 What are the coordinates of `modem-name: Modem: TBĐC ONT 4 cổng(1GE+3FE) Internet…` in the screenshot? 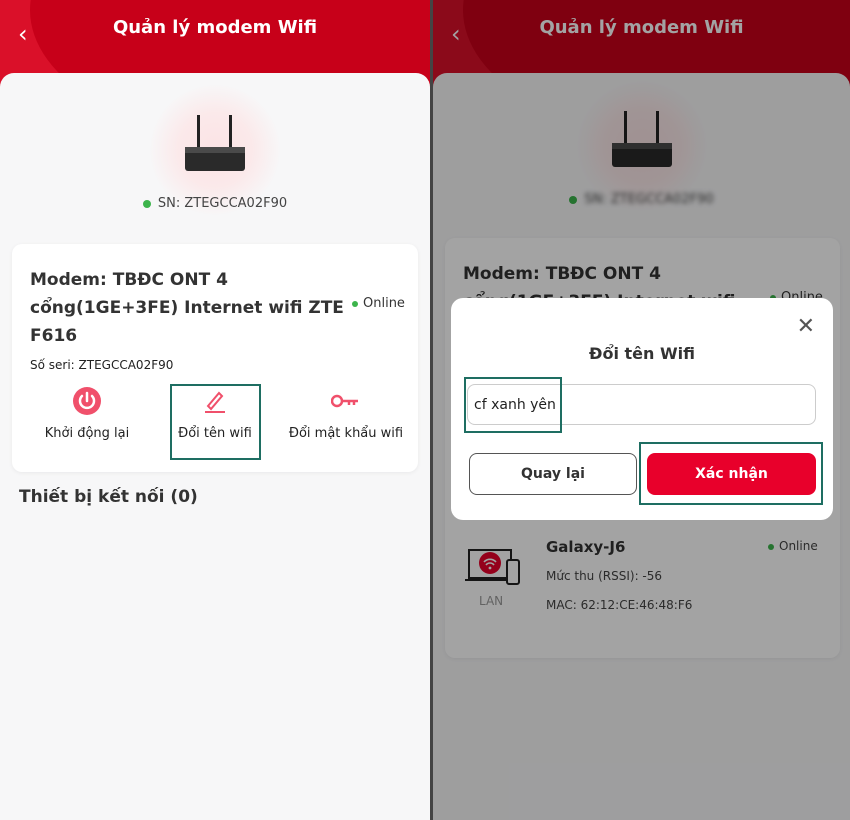 It's located at (187, 308).